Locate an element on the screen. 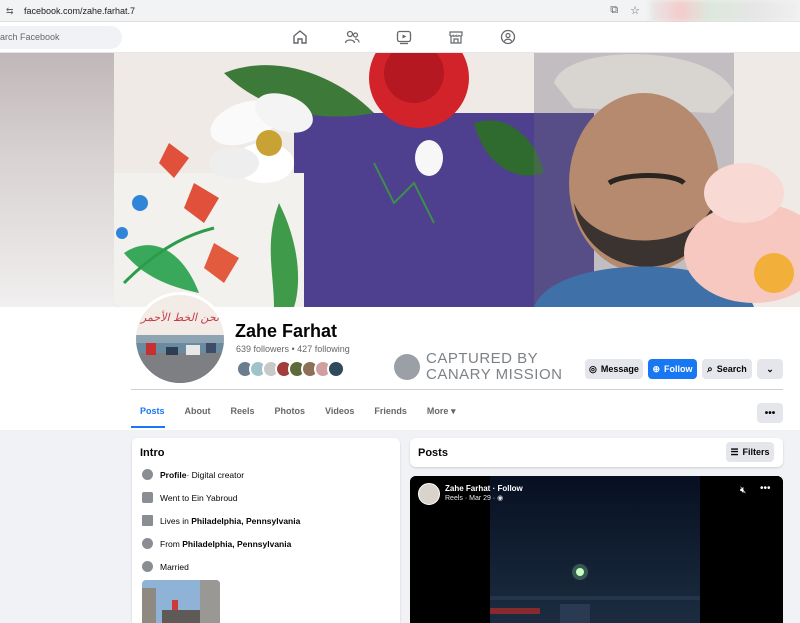 The height and width of the screenshot is (623, 800). browser-url-bar: ⇆ facebook.com/zahe.farhat.7 ⧉ ☆ is located at coordinates (400, 11).